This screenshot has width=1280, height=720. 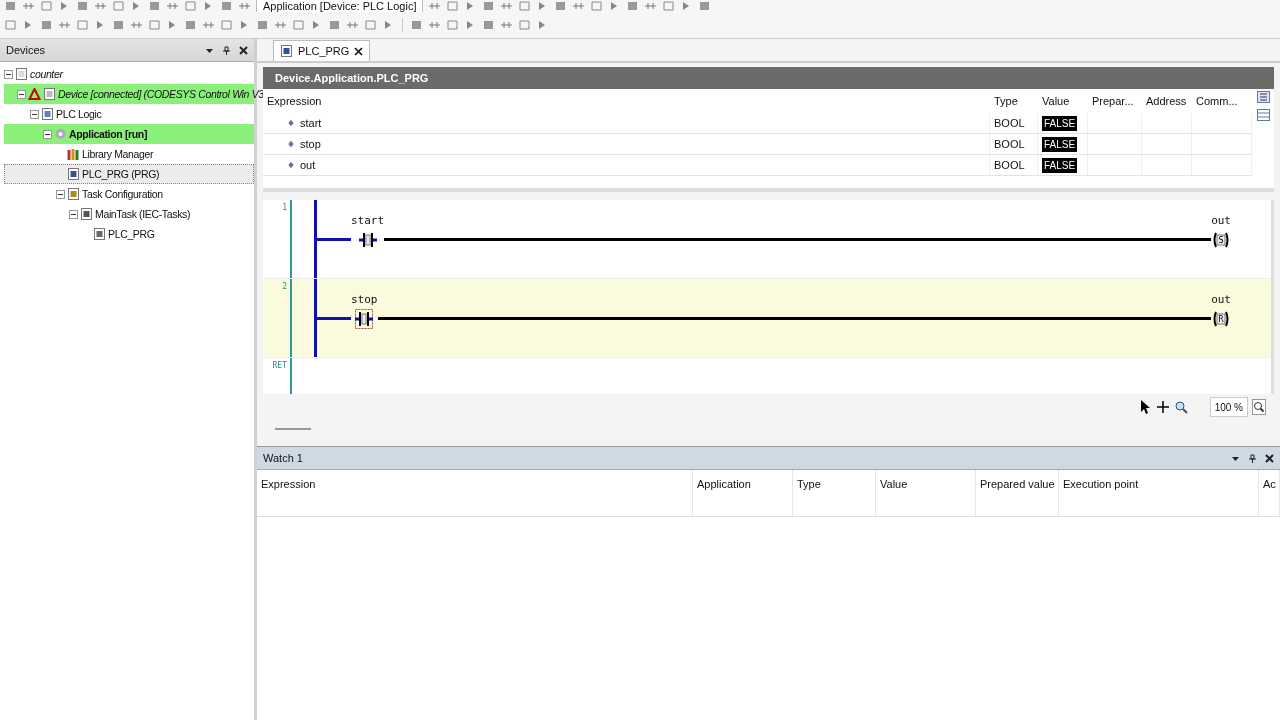 What do you see at coordinates (60, 134) in the screenshot?
I see `gear-icon` at bounding box center [60, 134].